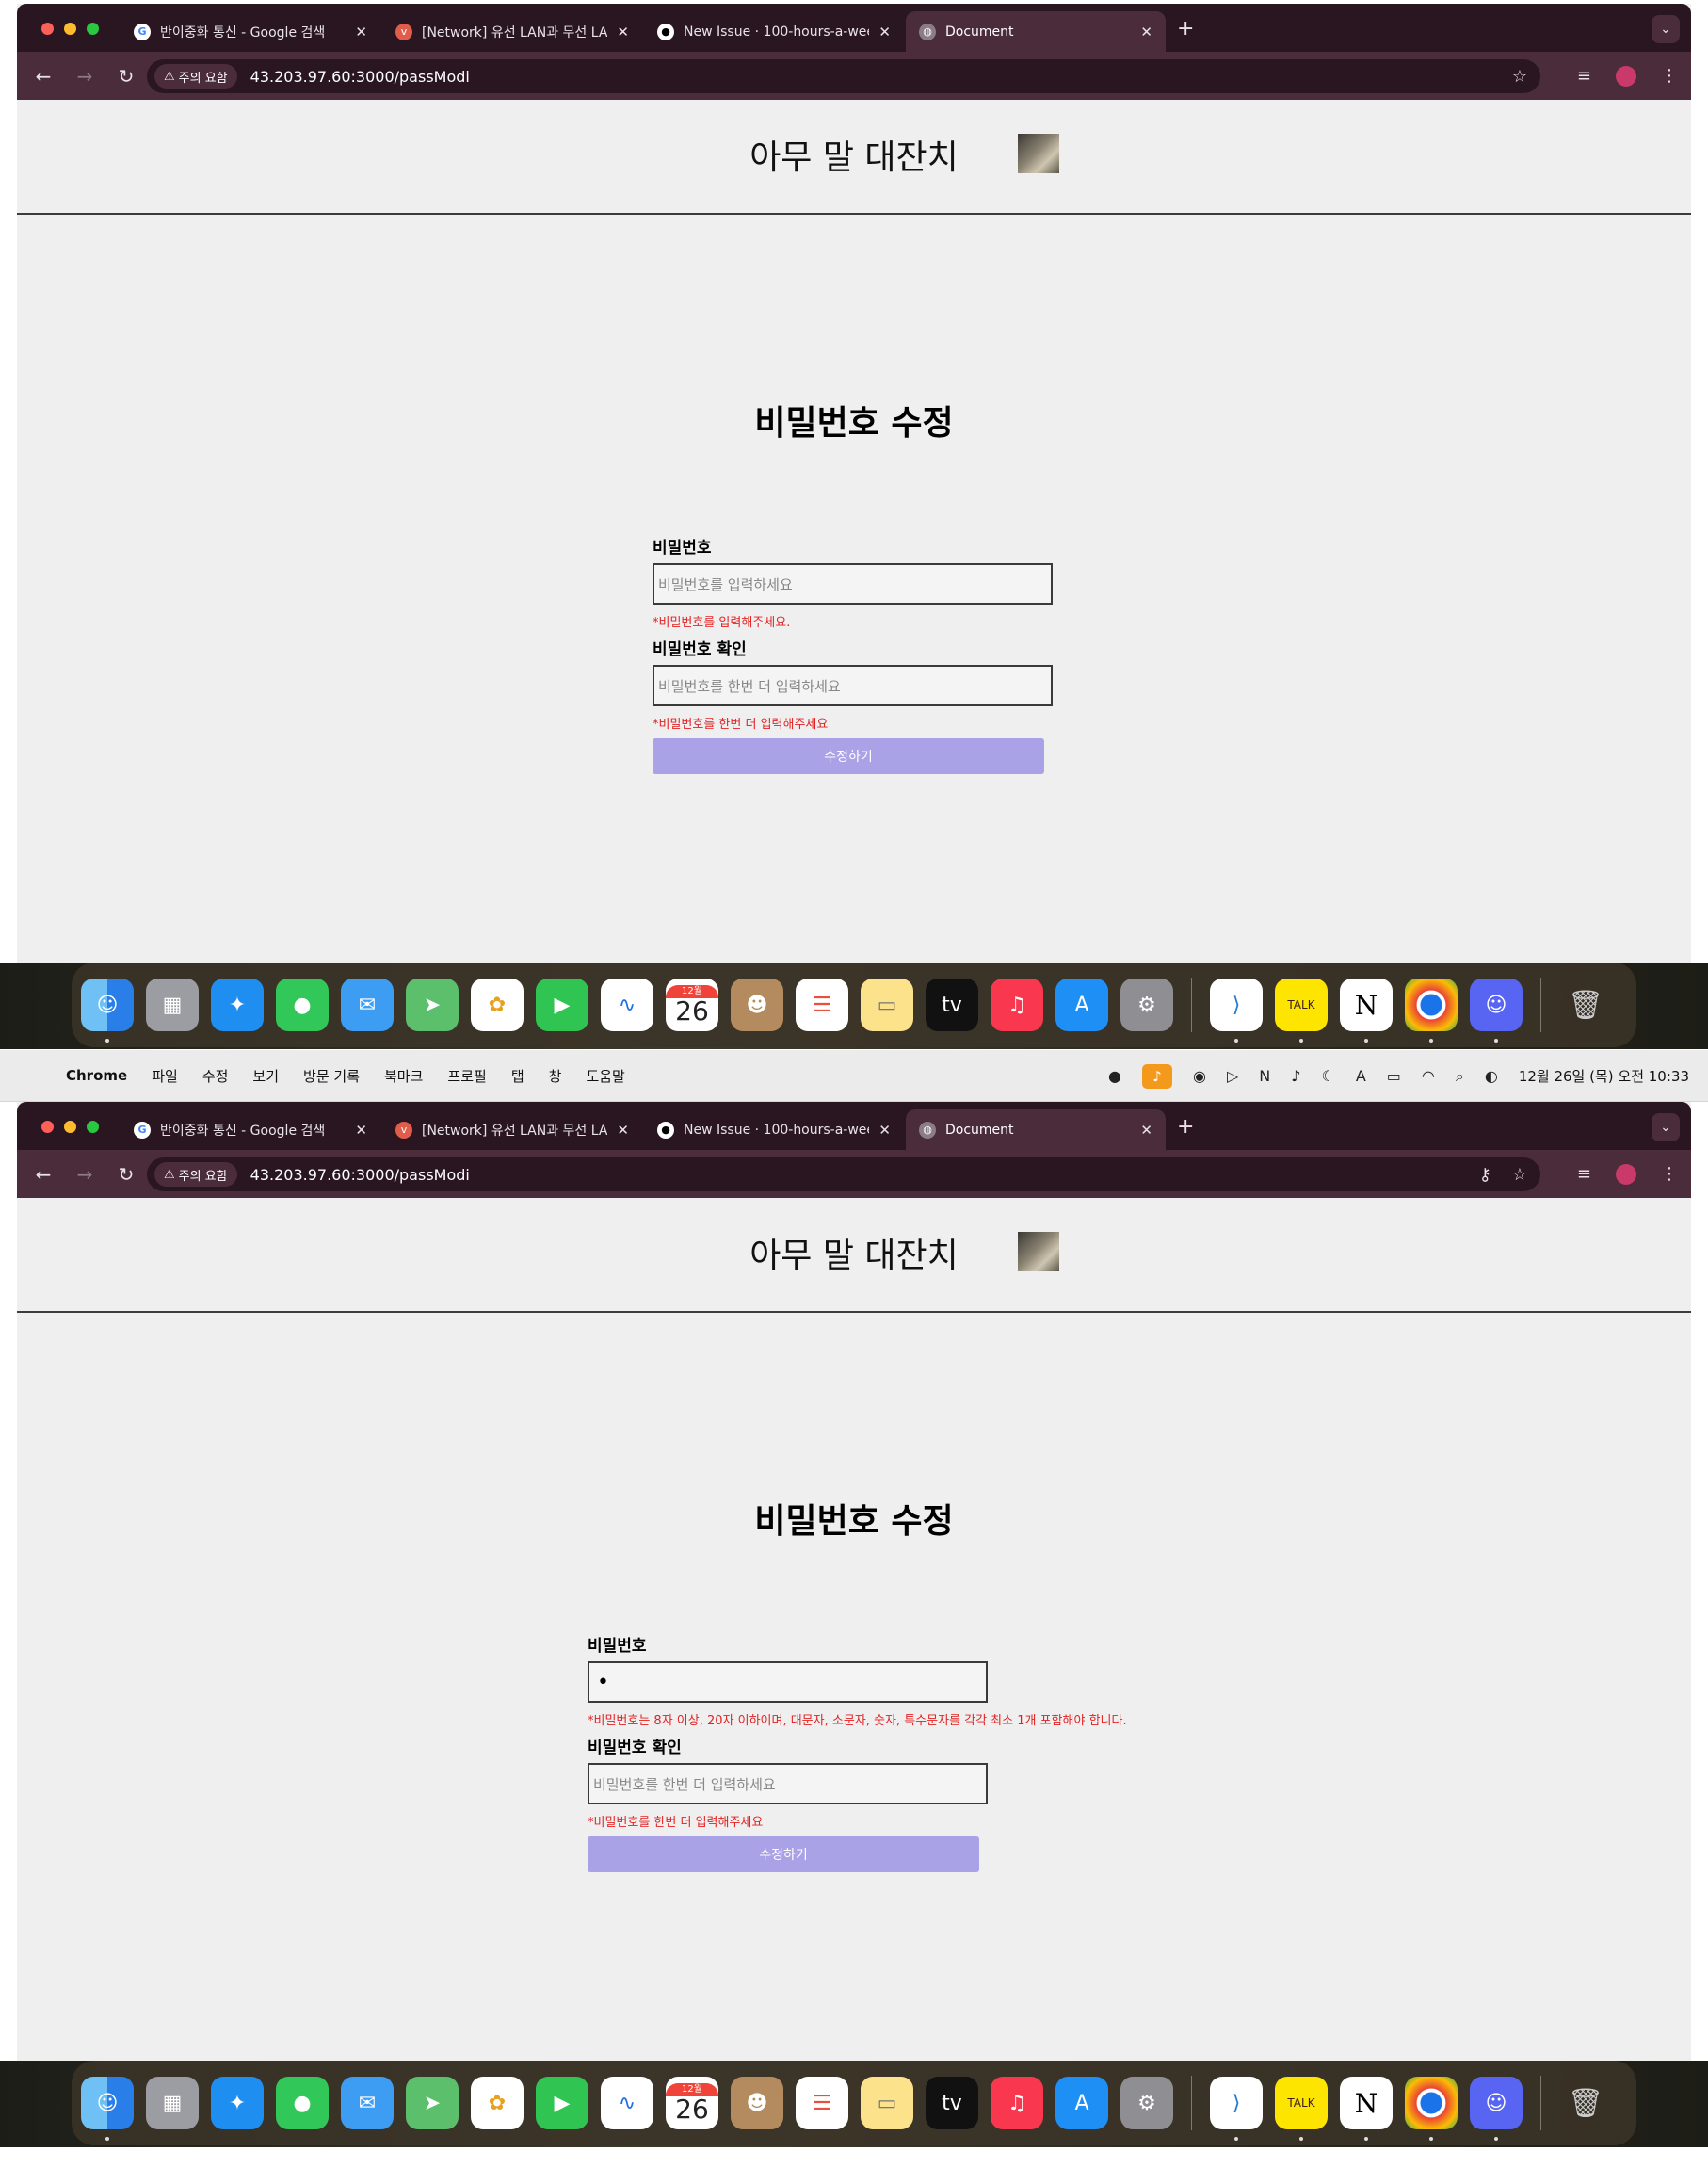  What do you see at coordinates (1295, 1076) in the screenshot?
I see `volume-icon: ♪` at bounding box center [1295, 1076].